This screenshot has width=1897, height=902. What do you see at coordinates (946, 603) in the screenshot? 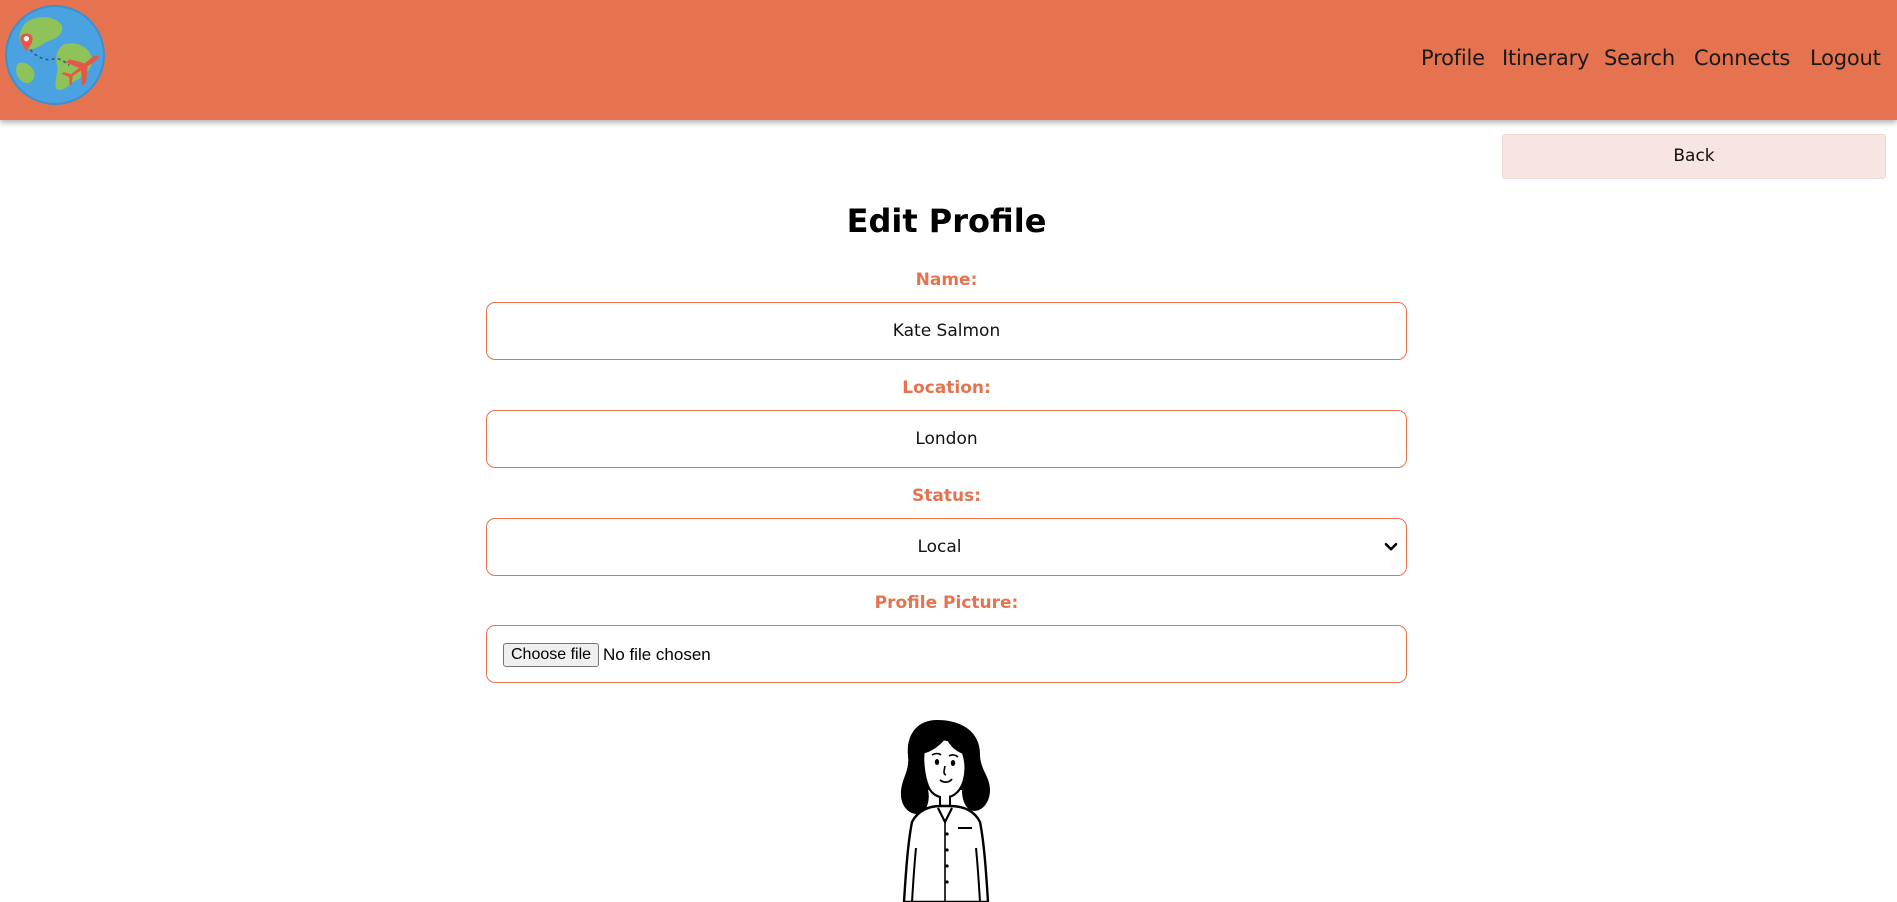
I see `profile-picture-label: Profile Picture:` at bounding box center [946, 603].